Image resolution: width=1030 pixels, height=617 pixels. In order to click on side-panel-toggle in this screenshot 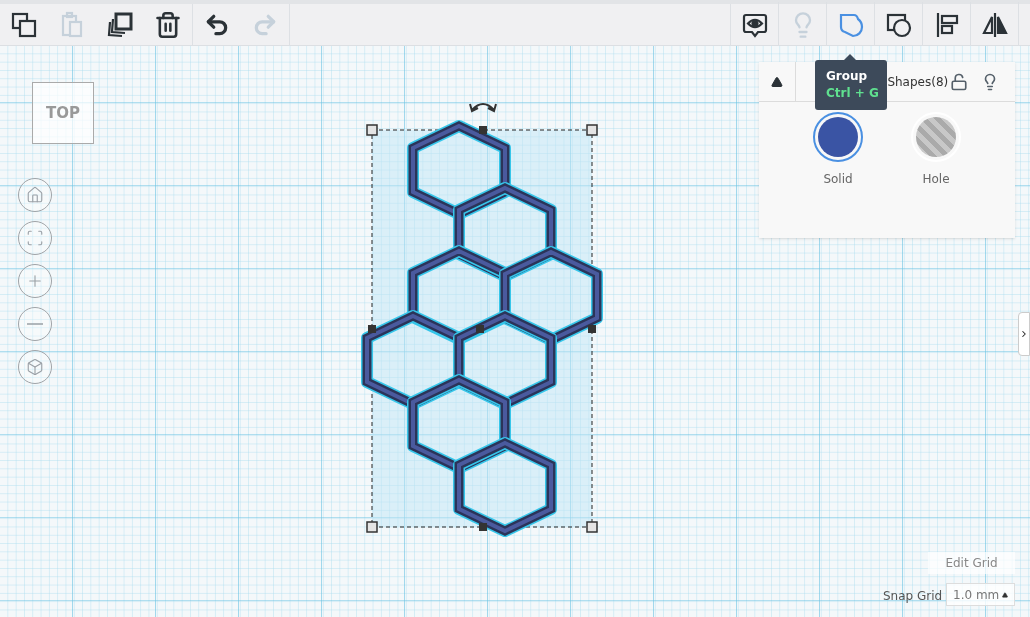, I will do `click(1024, 334)`.